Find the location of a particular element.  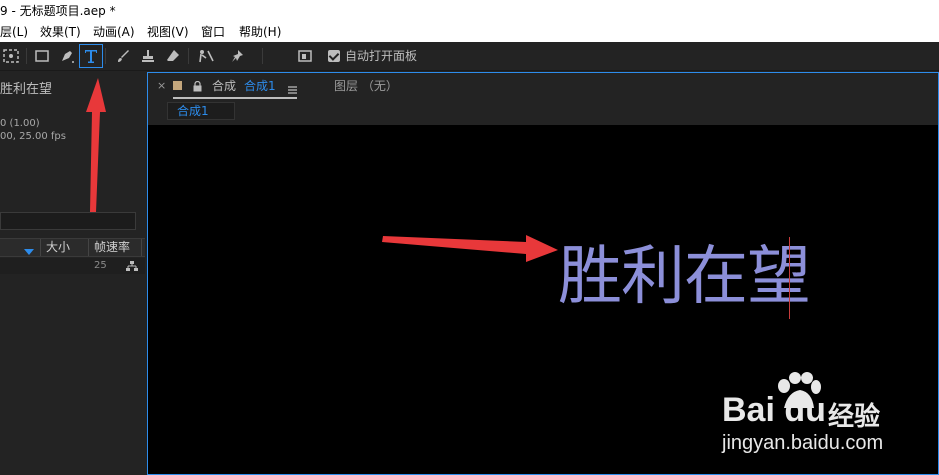

type-icon is located at coordinates (91, 56).